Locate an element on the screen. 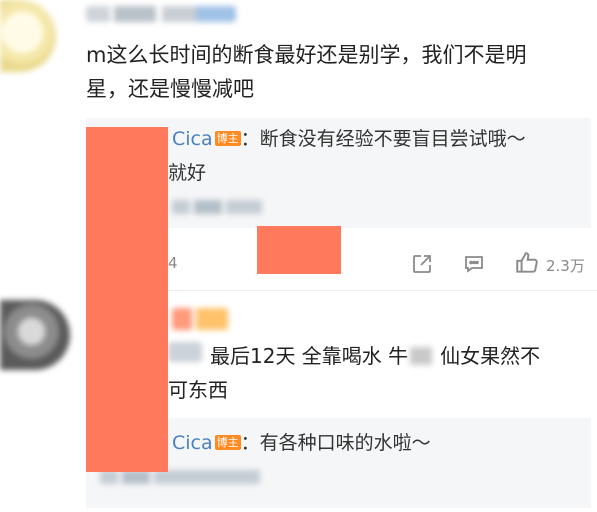  comment-text-line: 最后12天 全靠喝水 牛 仙女果然不 is located at coordinates (375, 354).